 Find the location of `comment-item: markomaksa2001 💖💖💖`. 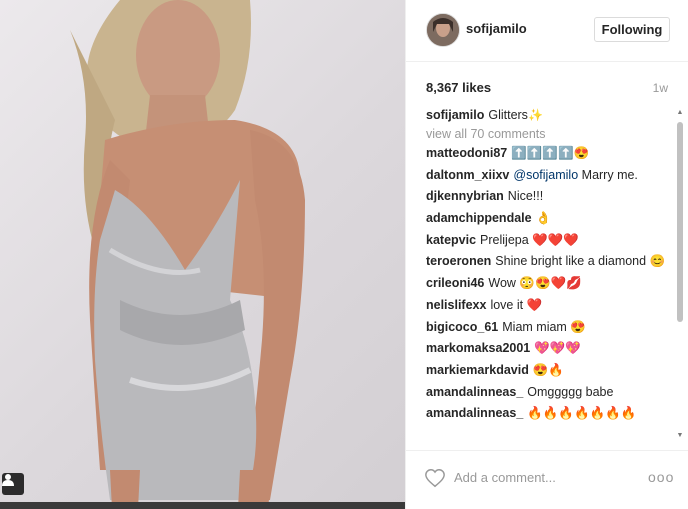

comment-item: markomaksa2001 💖💖💖 is located at coordinates (548, 348).